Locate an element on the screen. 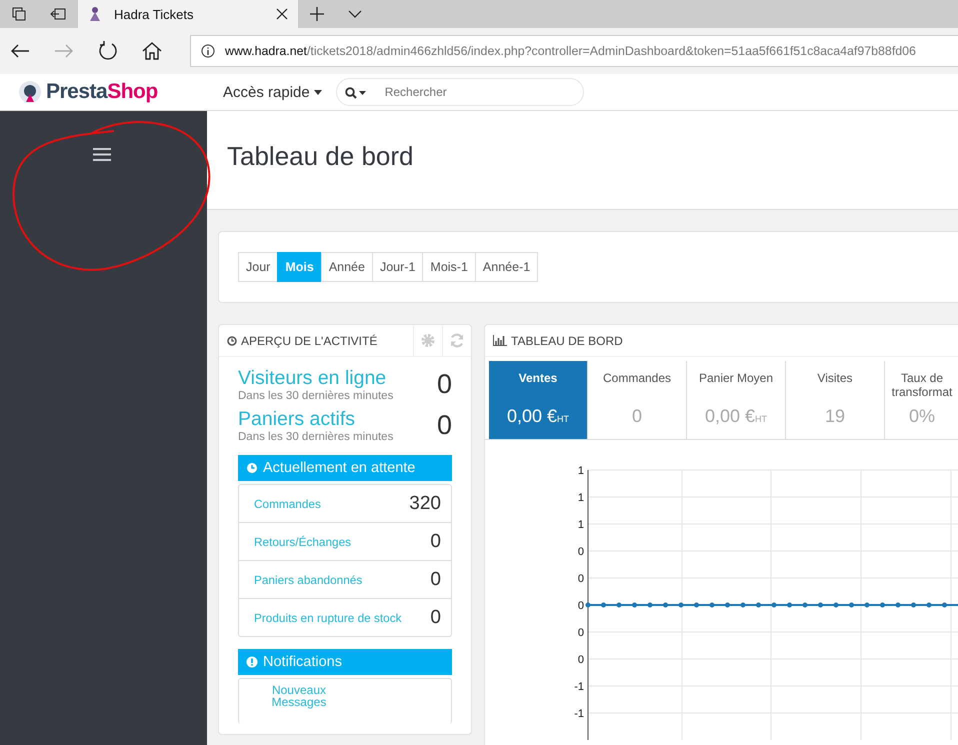 Image resolution: width=958 pixels, height=745 pixels. period-button: Mois-1 is located at coordinates (449, 267).